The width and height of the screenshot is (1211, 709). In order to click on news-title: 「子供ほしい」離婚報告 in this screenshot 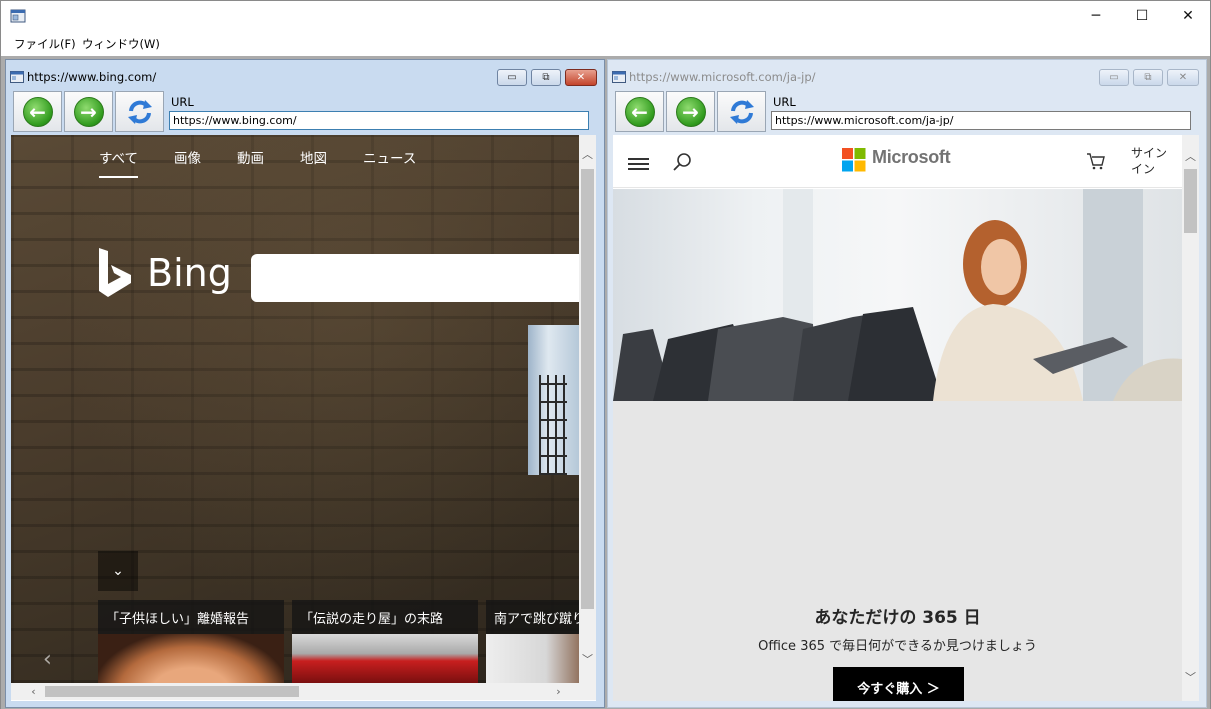, I will do `click(191, 617)`.